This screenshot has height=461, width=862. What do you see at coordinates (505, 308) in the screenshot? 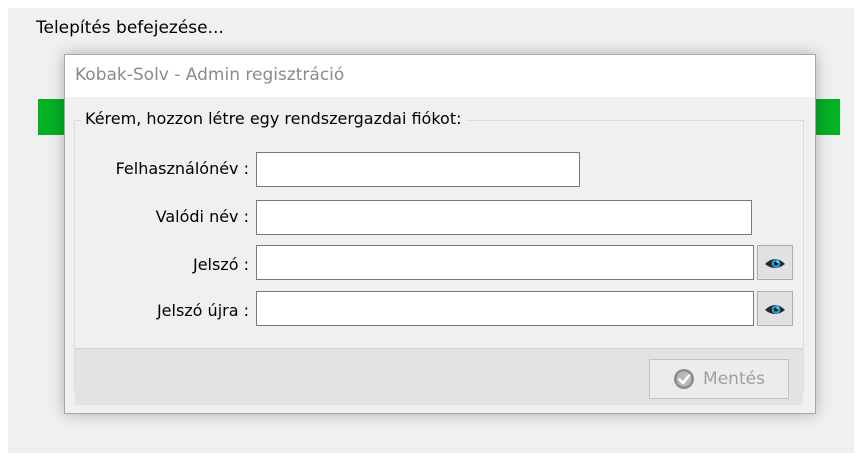
I see `password-confirm-input` at bounding box center [505, 308].